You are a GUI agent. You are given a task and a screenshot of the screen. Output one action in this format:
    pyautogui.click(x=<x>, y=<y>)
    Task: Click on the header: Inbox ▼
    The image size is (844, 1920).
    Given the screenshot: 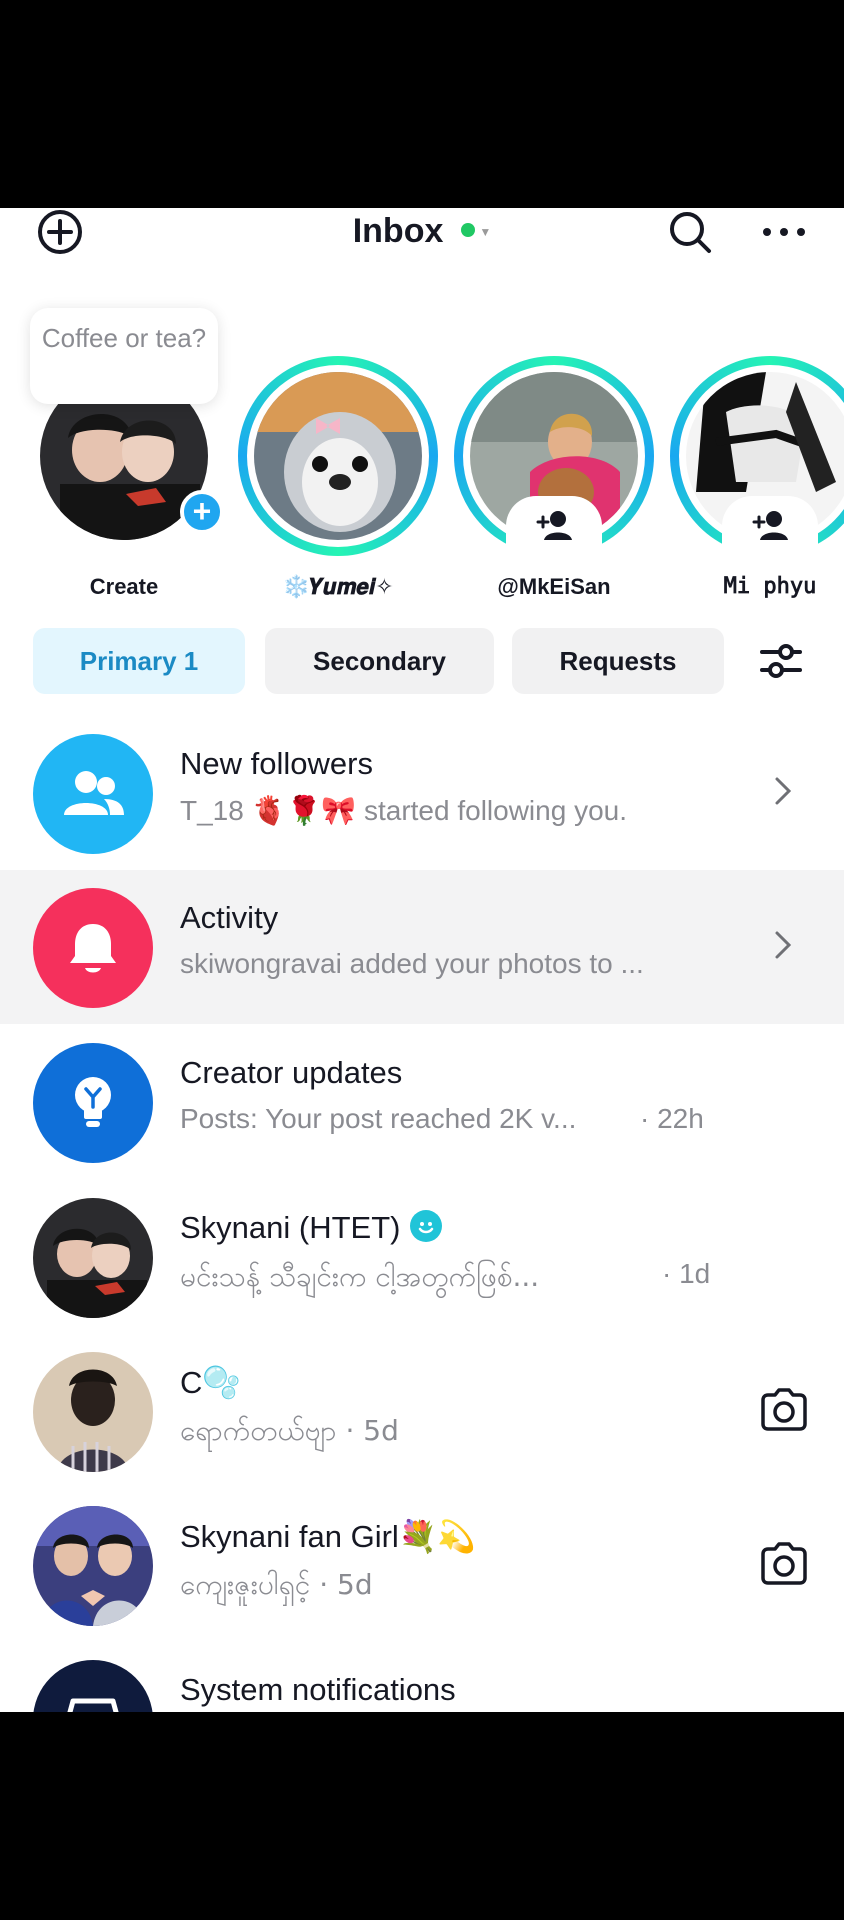 What is the action you would take?
    pyautogui.click(x=422, y=233)
    